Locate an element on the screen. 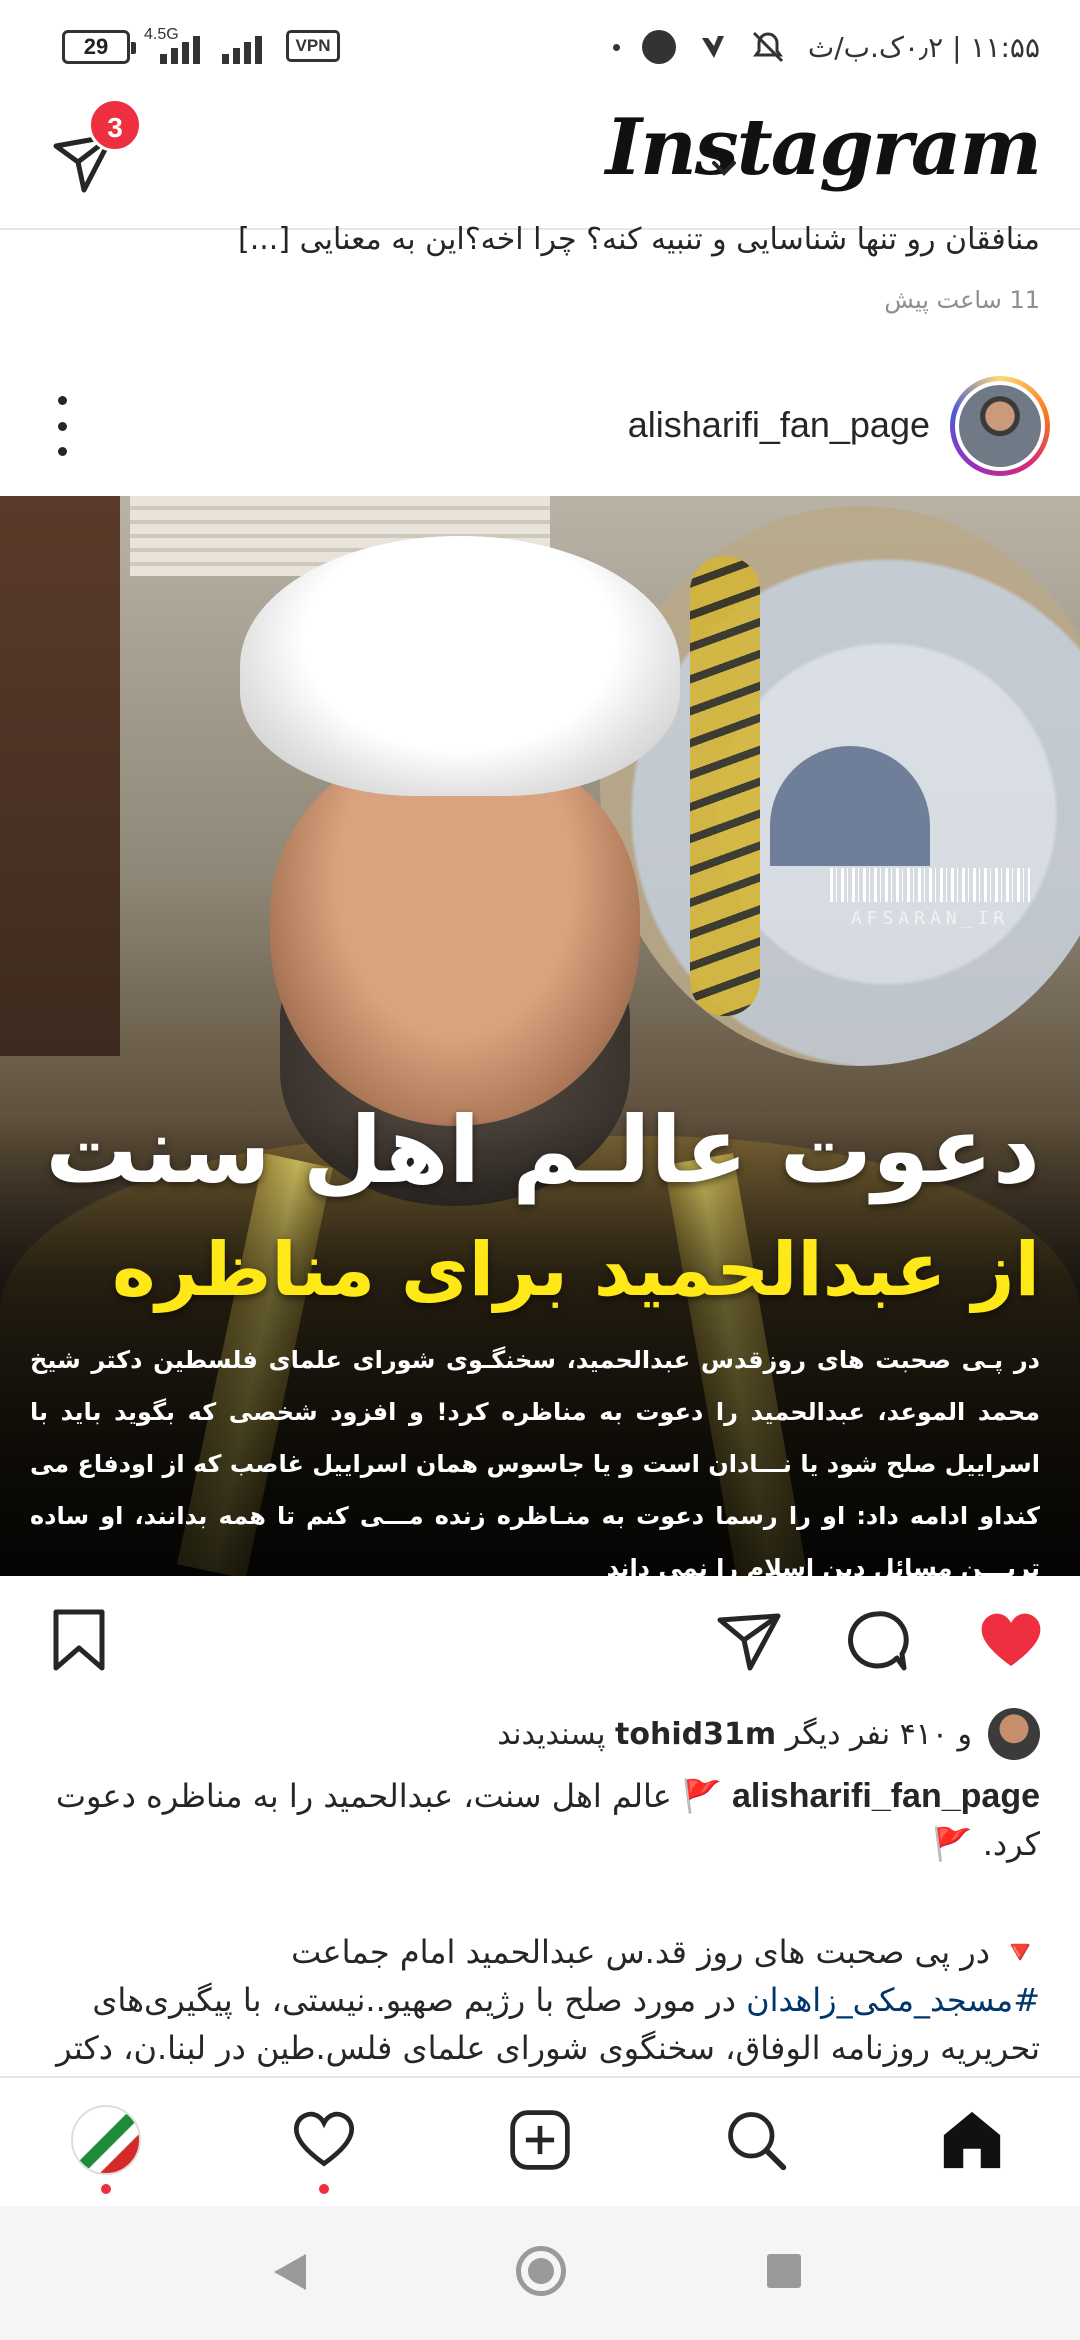  red-triangle-icon: 🔻 is located at coordinates (1020, 1952).